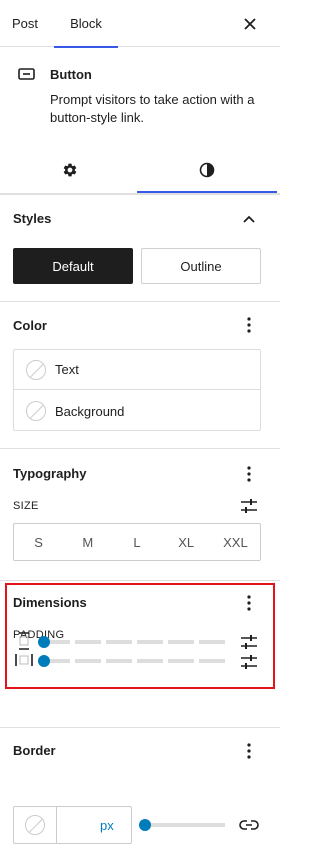 Image resolution: width=320 pixels, height=852 pixels. I want to click on padding-vertical-thumb, so click(44, 642).